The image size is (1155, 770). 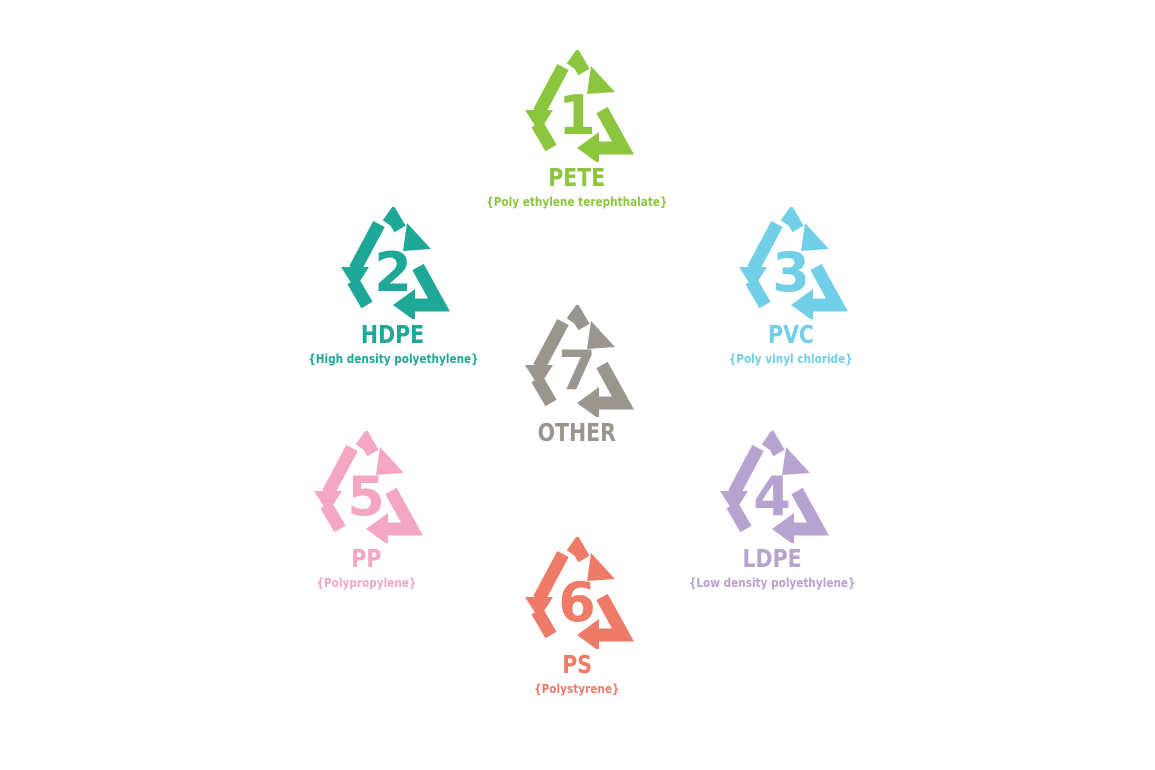 I want to click on recycling-symbol-2-icon: 2, so click(x=396, y=263).